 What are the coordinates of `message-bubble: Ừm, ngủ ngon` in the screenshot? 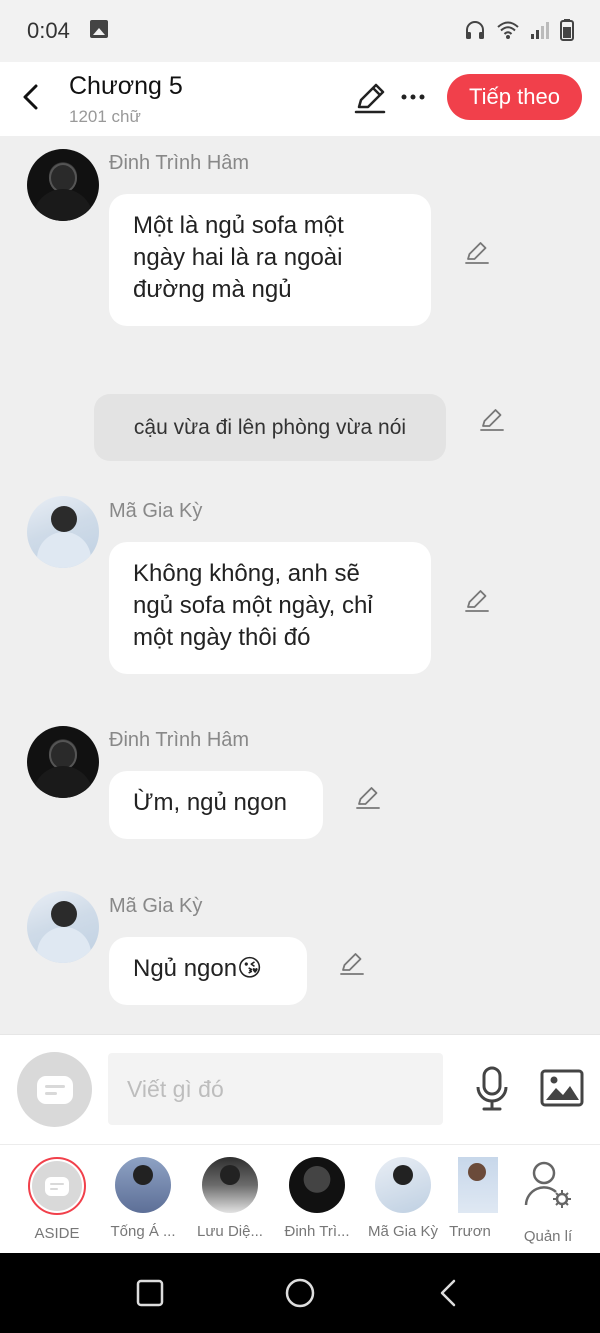 It's located at (216, 805).